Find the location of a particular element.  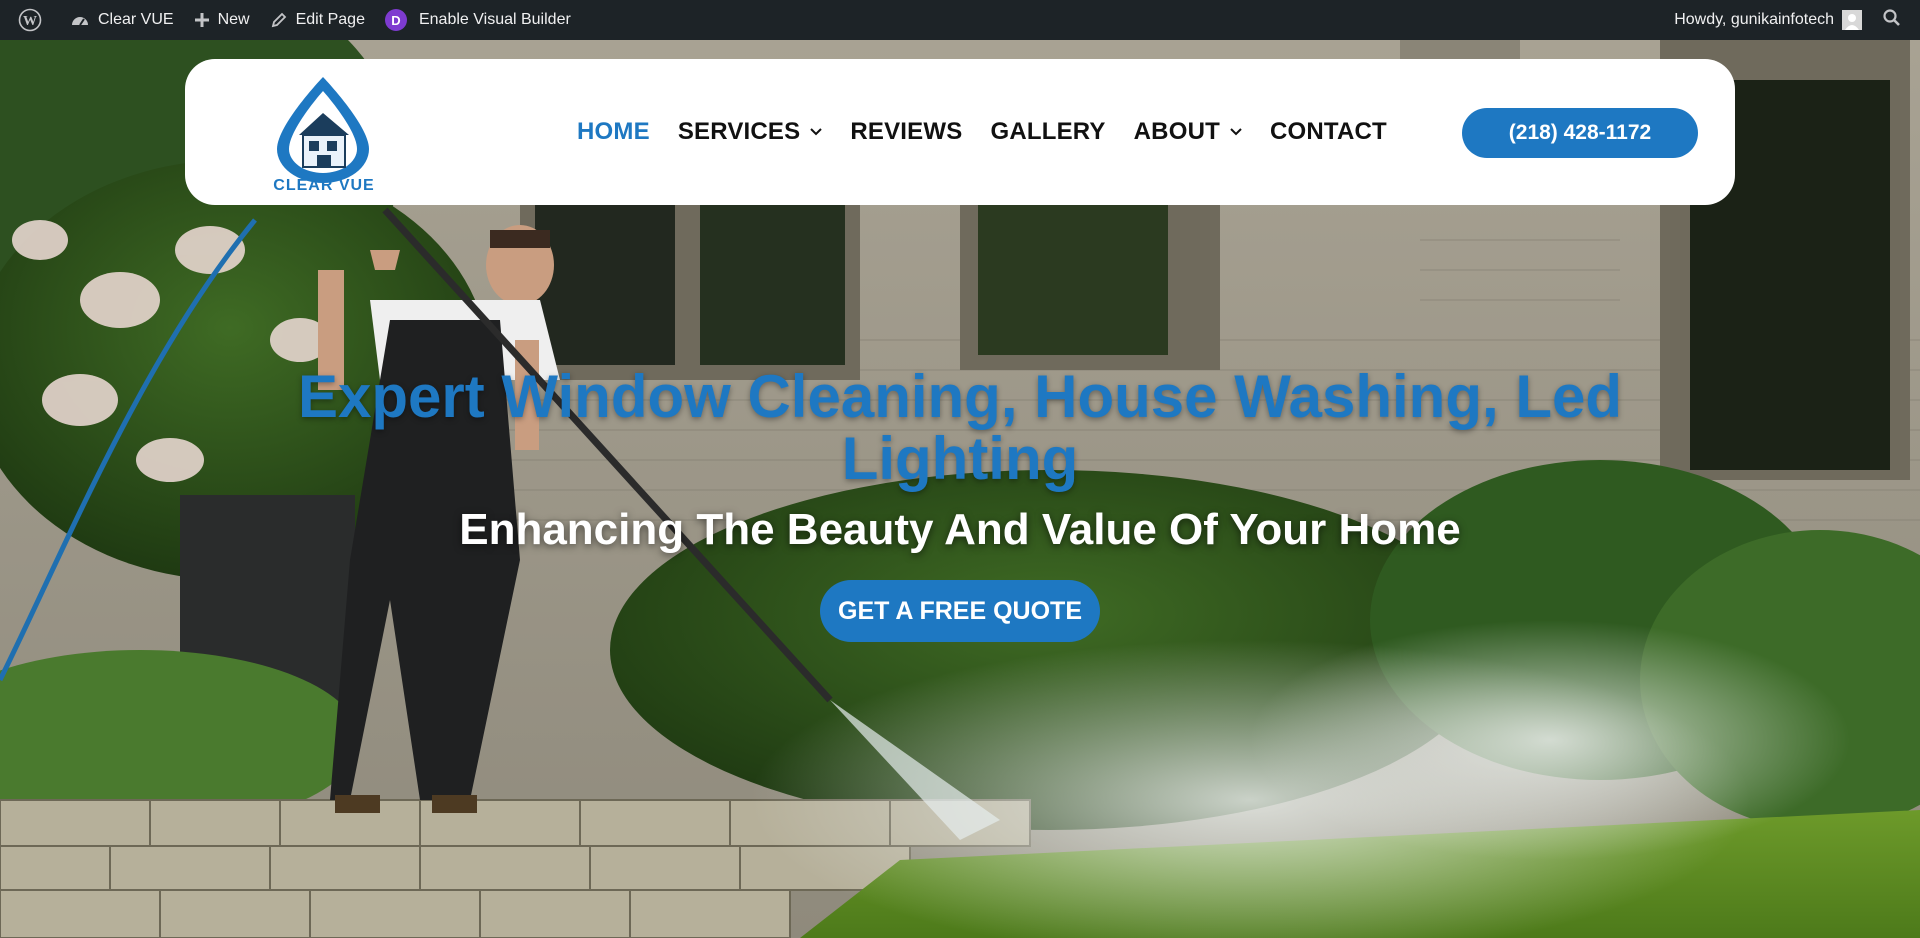

divi-icon: D is located at coordinates (395, 20).